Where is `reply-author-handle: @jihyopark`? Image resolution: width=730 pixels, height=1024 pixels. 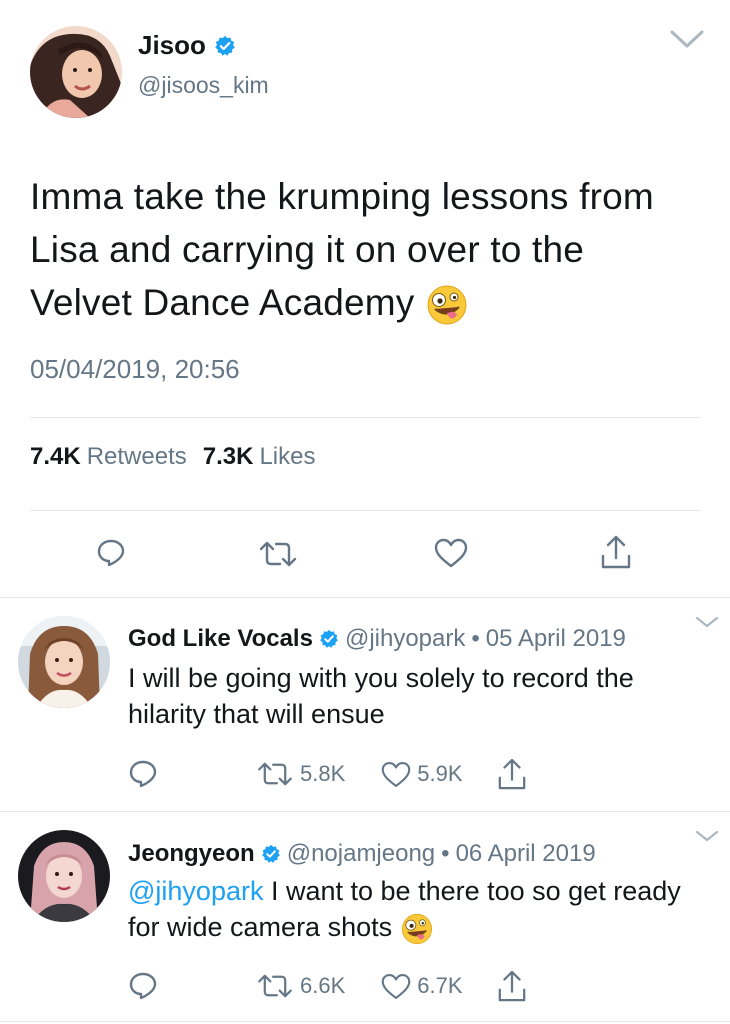 reply-author-handle: @jihyopark is located at coordinates (405, 639).